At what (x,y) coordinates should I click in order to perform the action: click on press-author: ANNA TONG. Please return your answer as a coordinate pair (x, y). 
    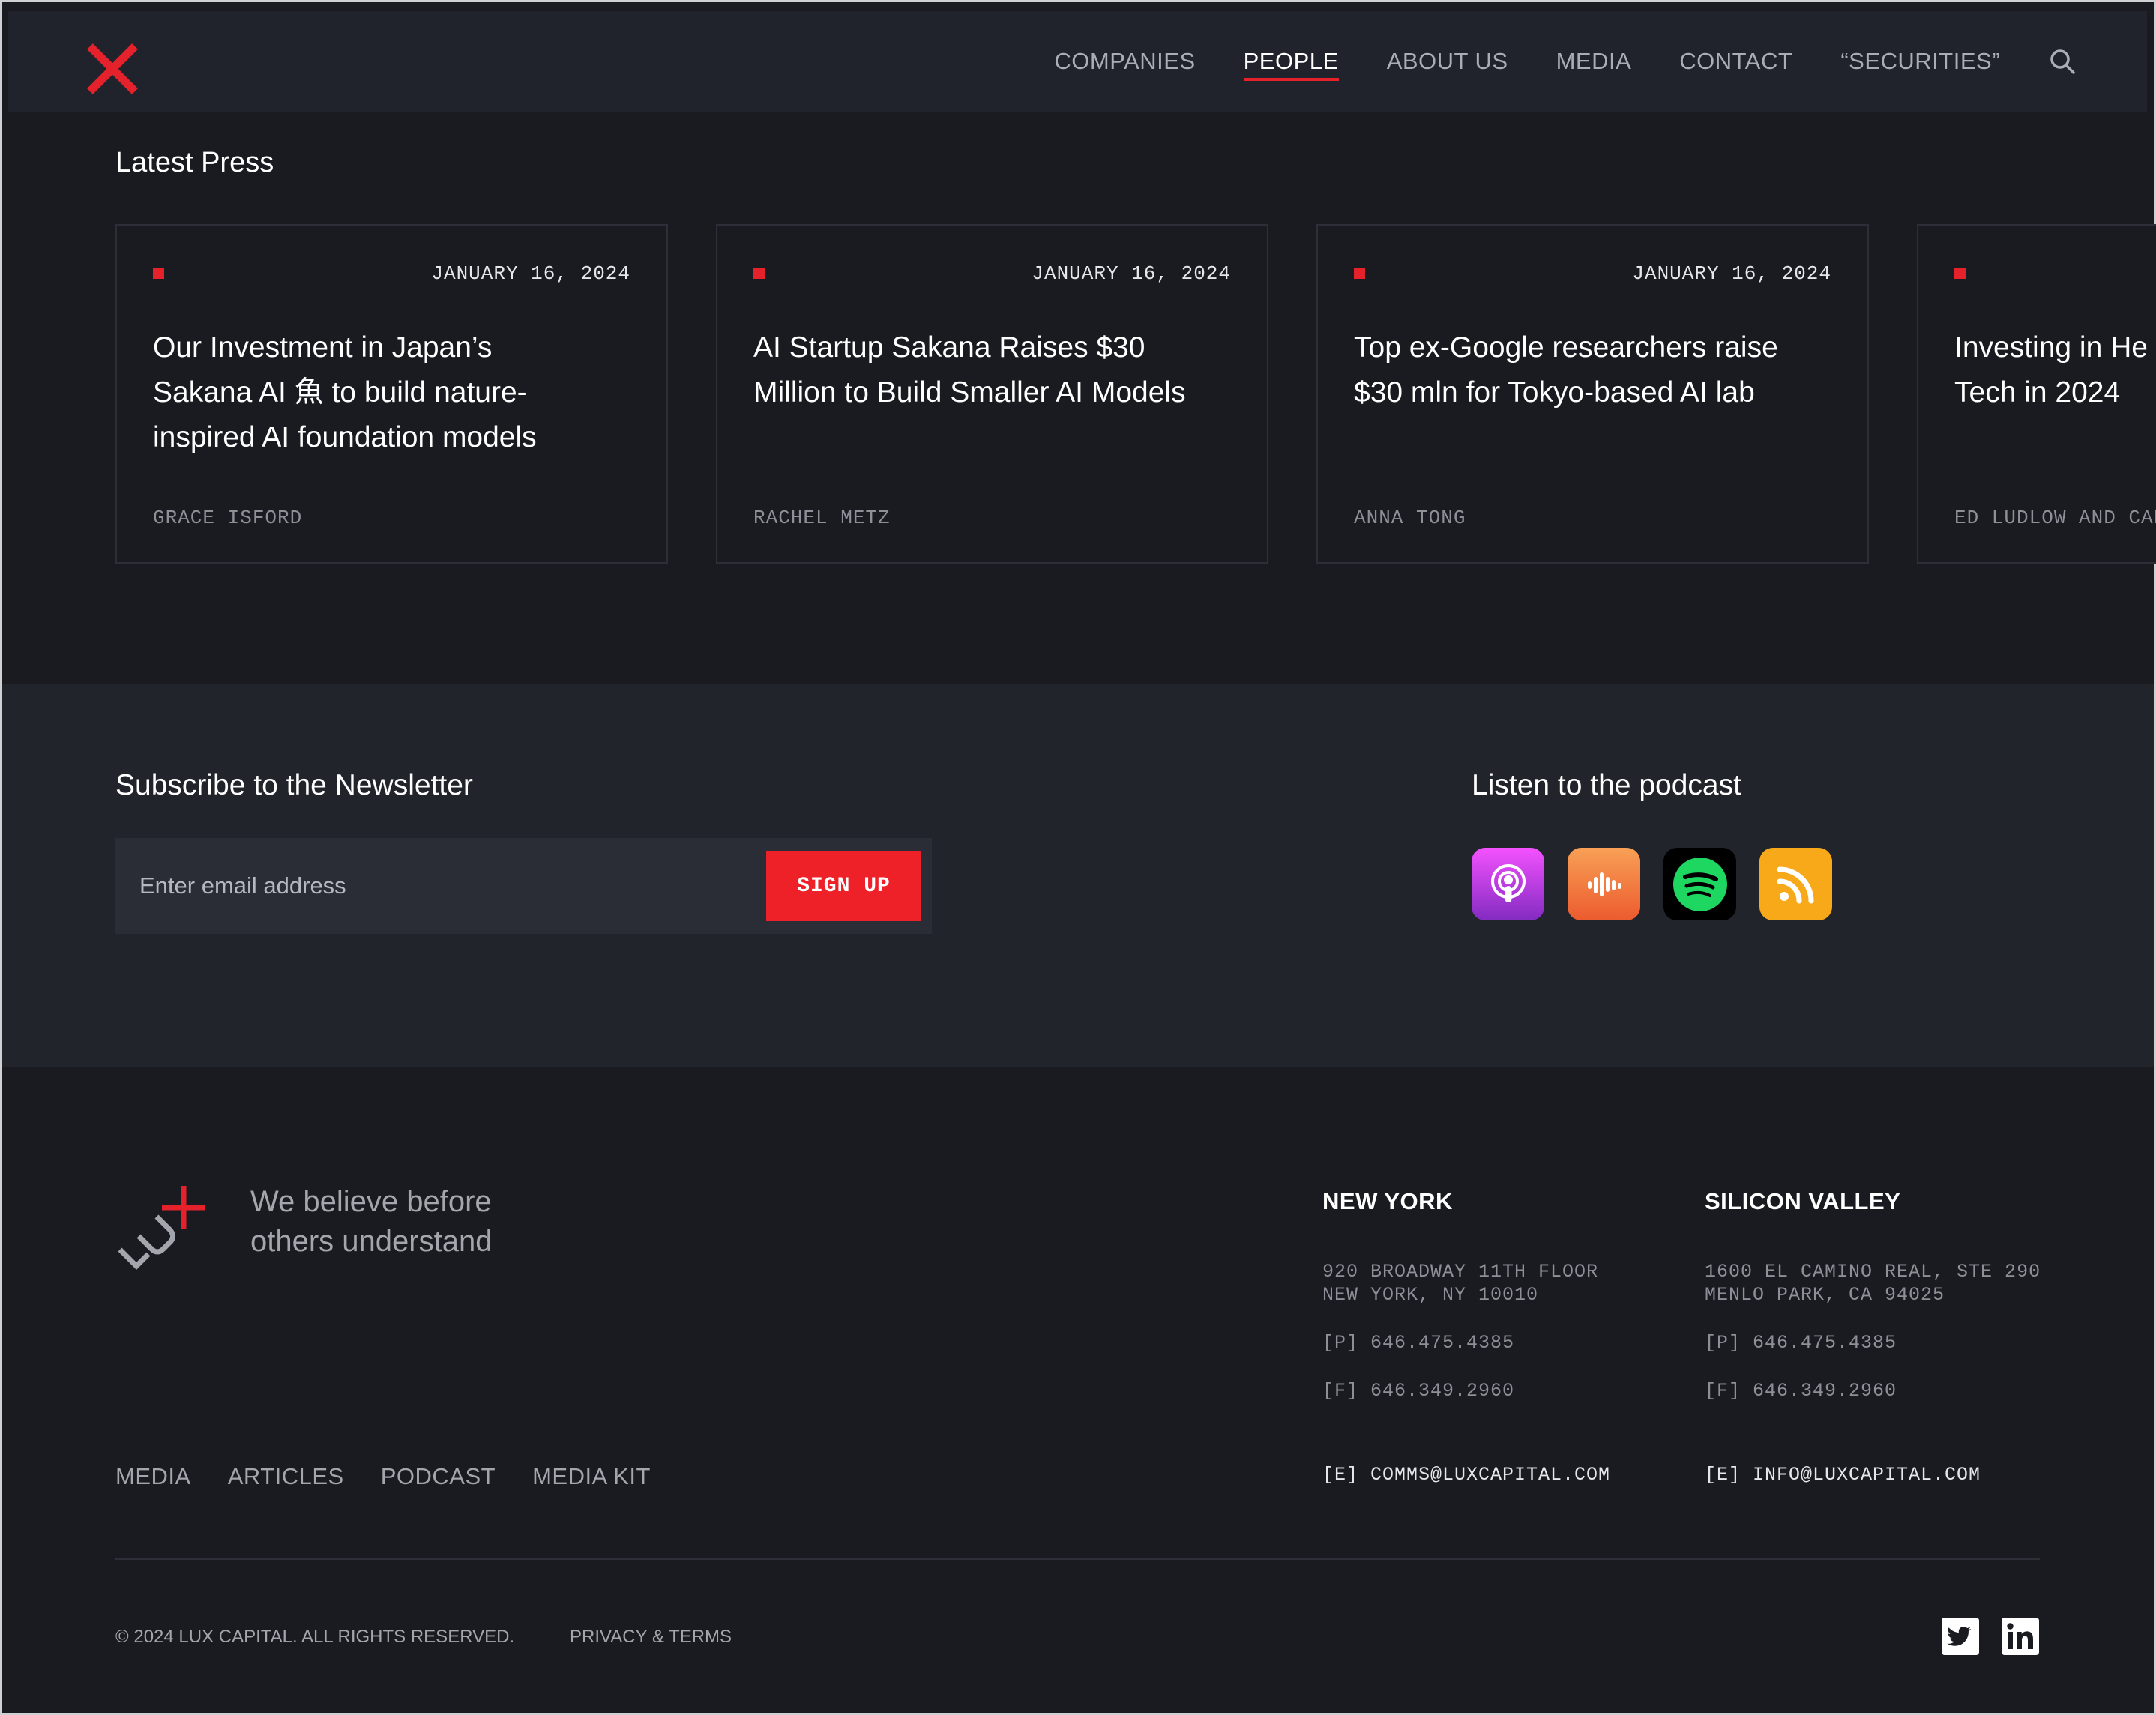
    Looking at the image, I should click on (1410, 518).